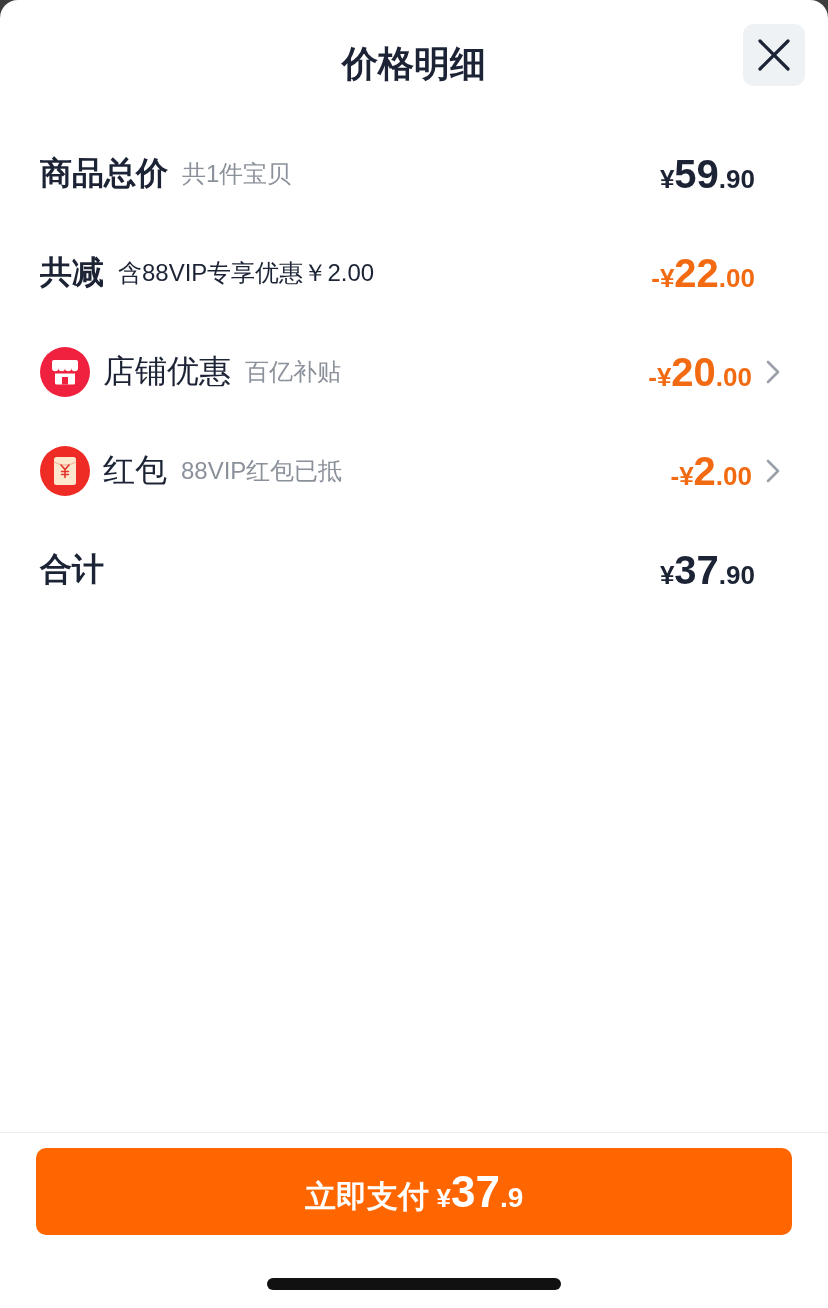  Describe the element at coordinates (65, 371) in the screenshot. I see `shop-icon` at that location.